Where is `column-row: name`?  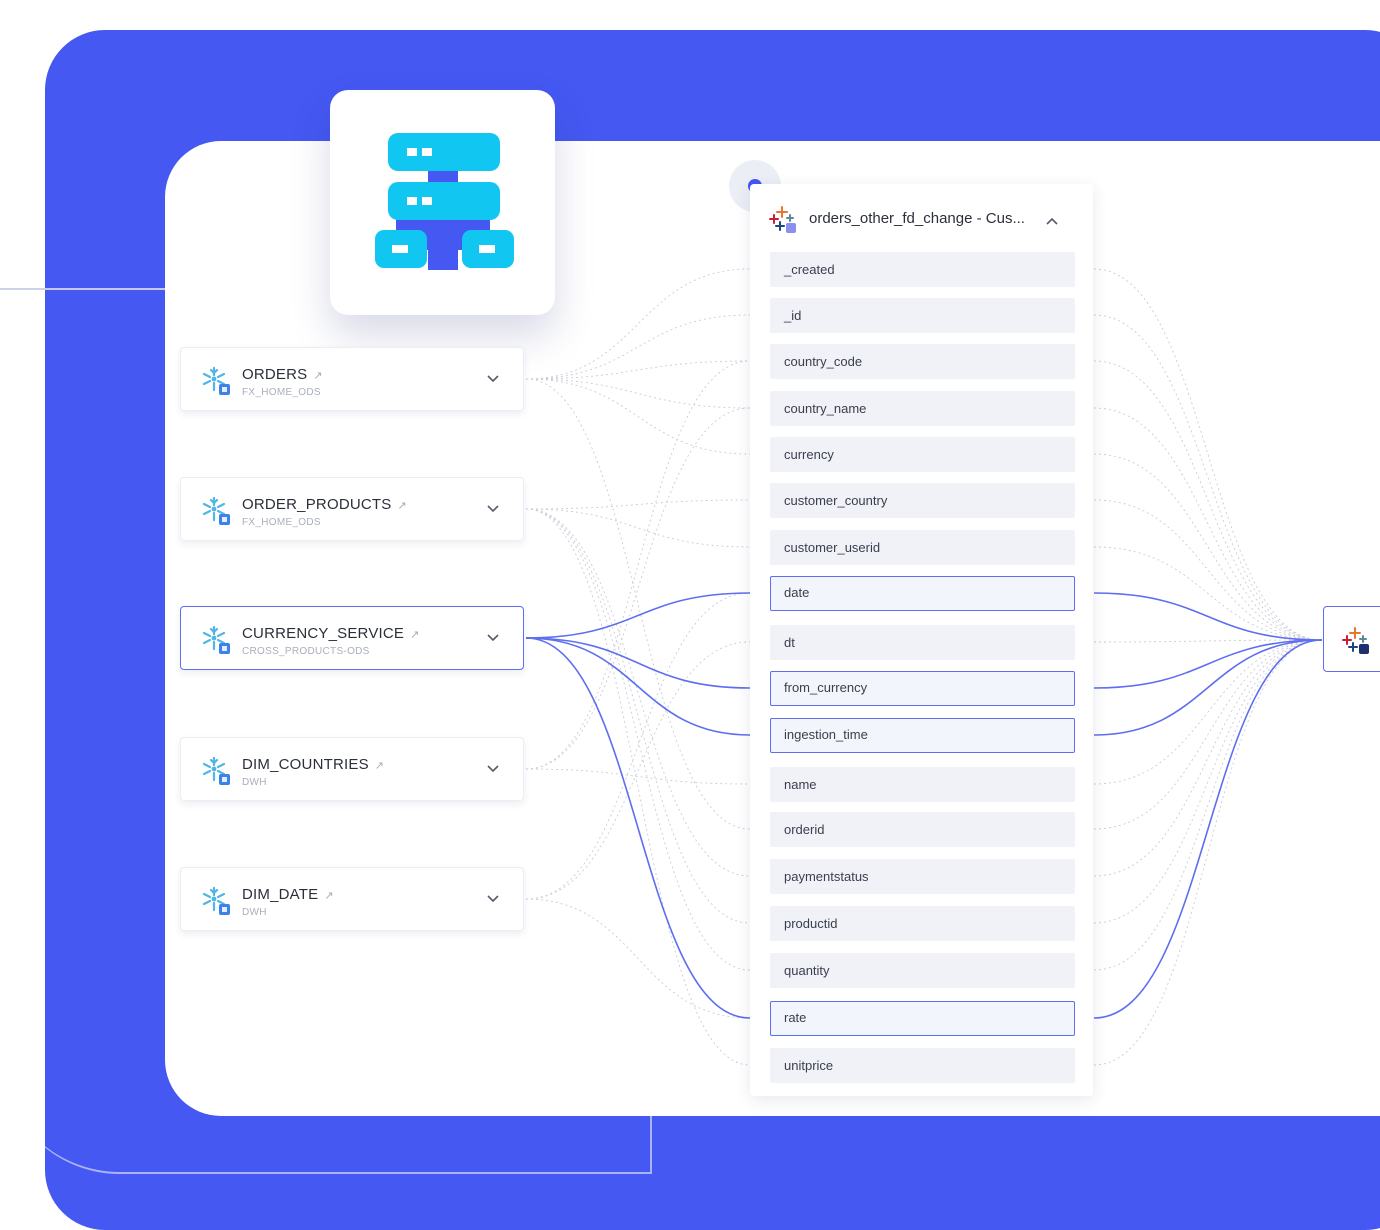
column-row: name is located at coordinates (922, 784).